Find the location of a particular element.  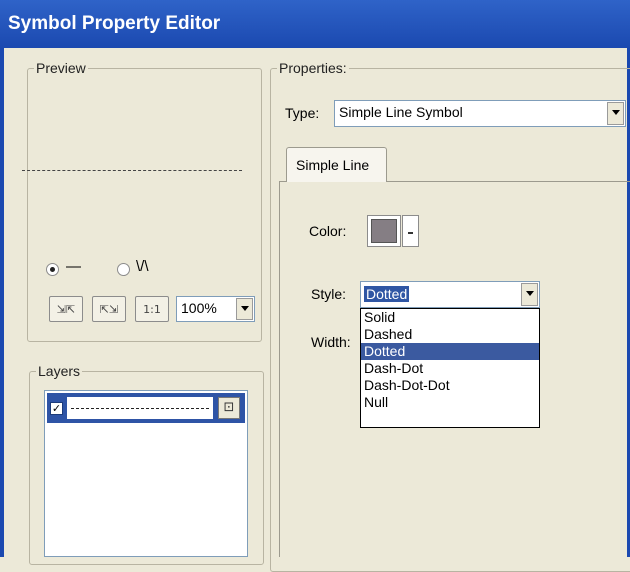

color-picker-button is located at coordinates (384, 231).